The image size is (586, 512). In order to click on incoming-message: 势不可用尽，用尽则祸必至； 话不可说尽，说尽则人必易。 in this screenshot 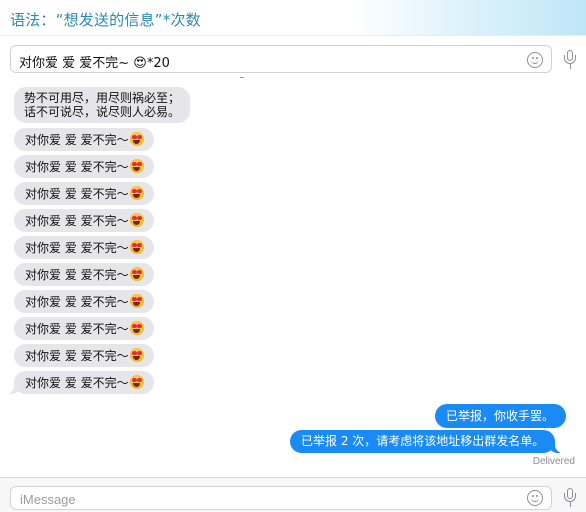, I will do `click(102, 105)`.